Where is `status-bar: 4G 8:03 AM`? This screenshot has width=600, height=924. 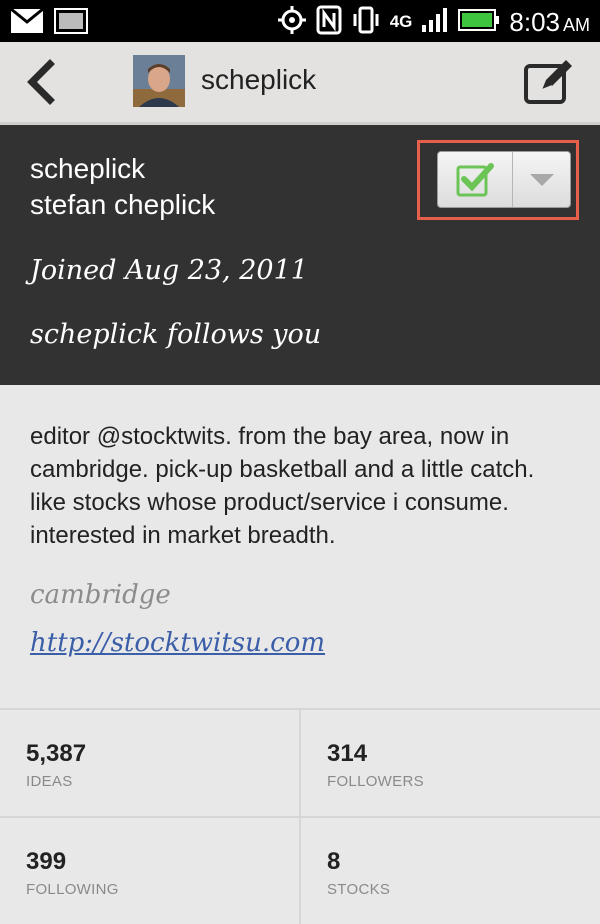
status-bar: 4G 8:03 AM is located at coordinates (300, 21).